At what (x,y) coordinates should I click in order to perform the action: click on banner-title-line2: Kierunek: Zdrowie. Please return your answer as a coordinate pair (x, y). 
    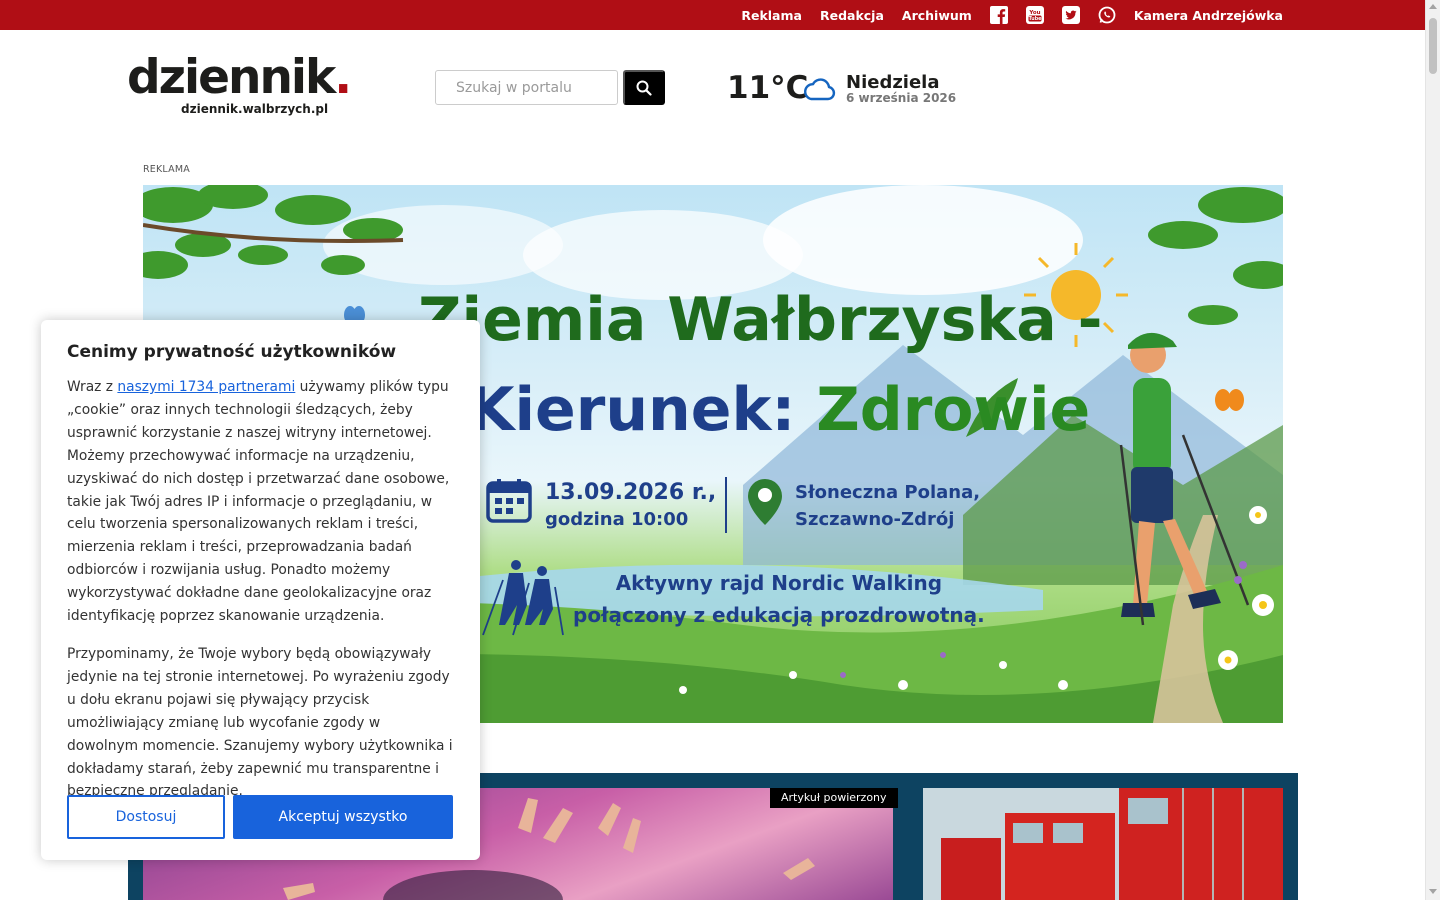
    Looking at the image, I should click on (779, 410).